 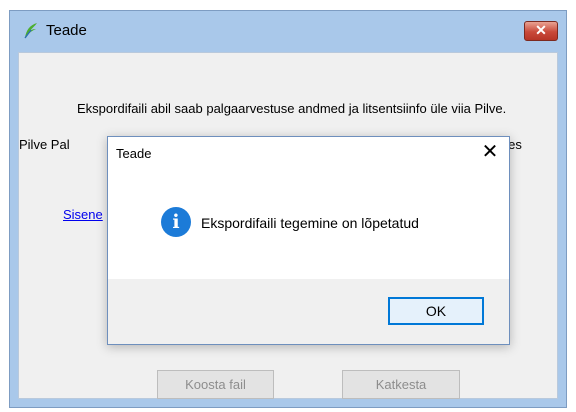 What do you see at coordinates (31, 31) in the screenshot?
I see `feather-icon` at bounding box center [31, 31].